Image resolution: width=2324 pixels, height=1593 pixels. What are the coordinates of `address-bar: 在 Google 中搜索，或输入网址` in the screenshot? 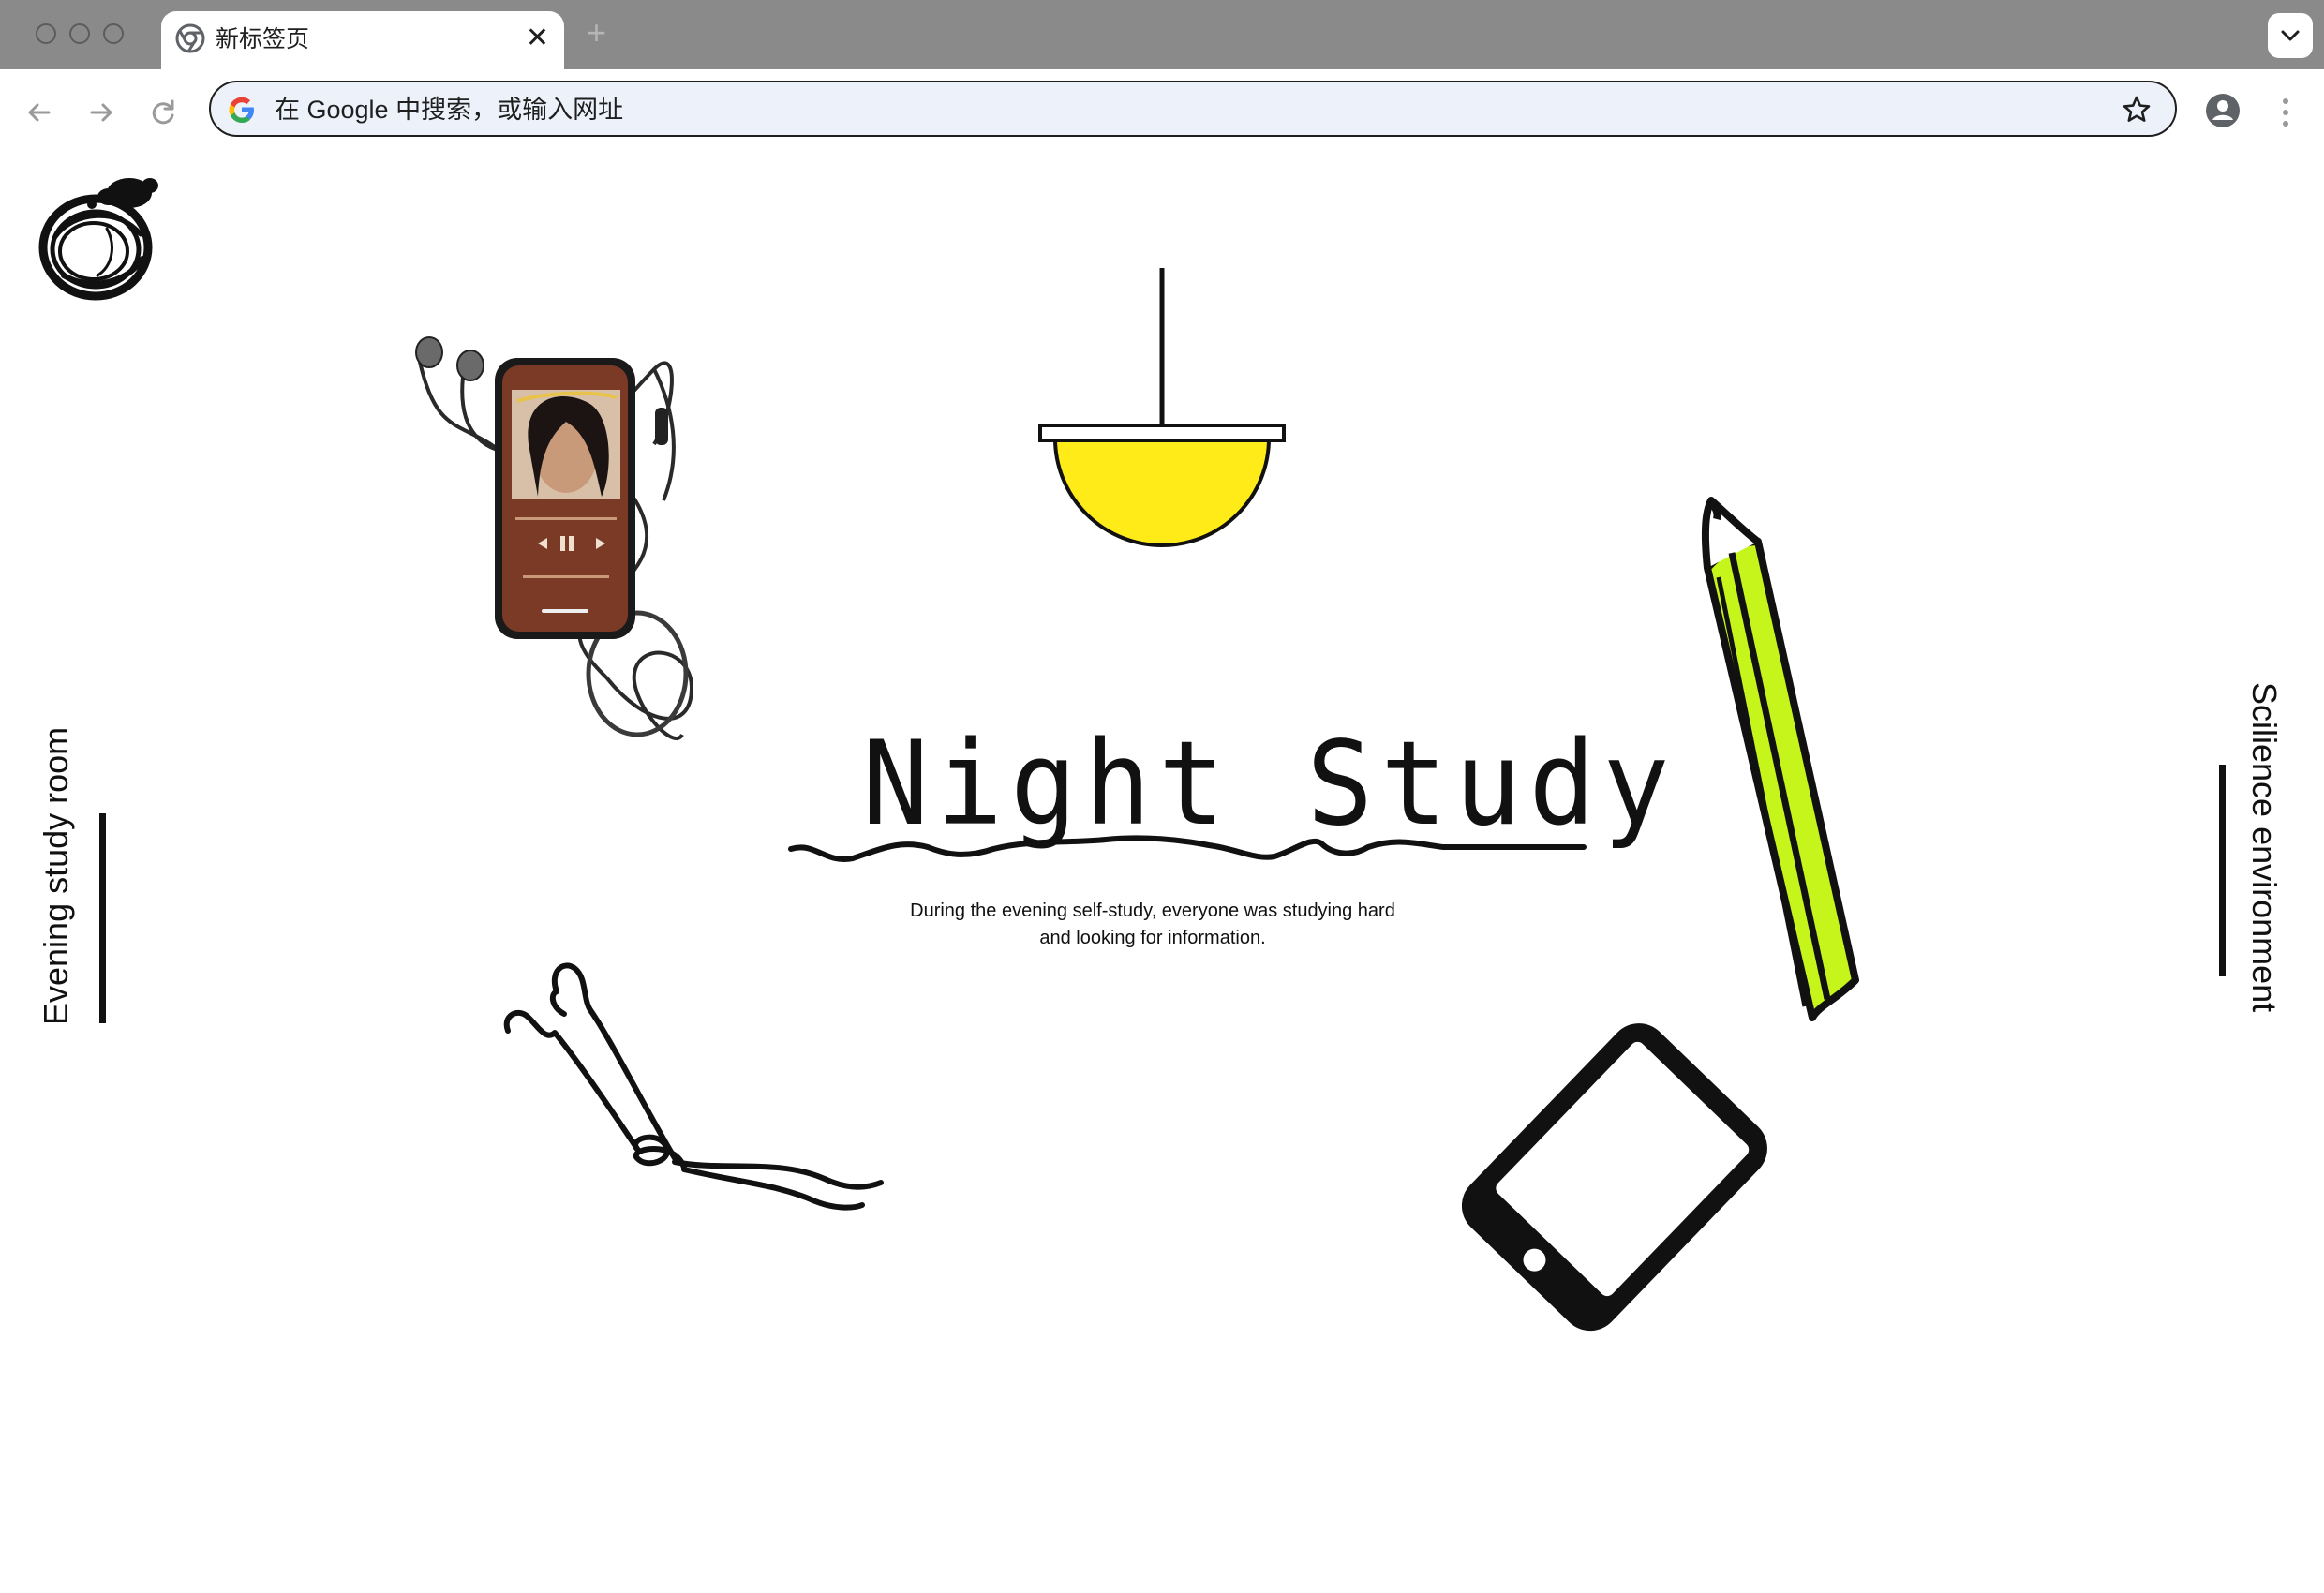 It's located at (1193, 109).